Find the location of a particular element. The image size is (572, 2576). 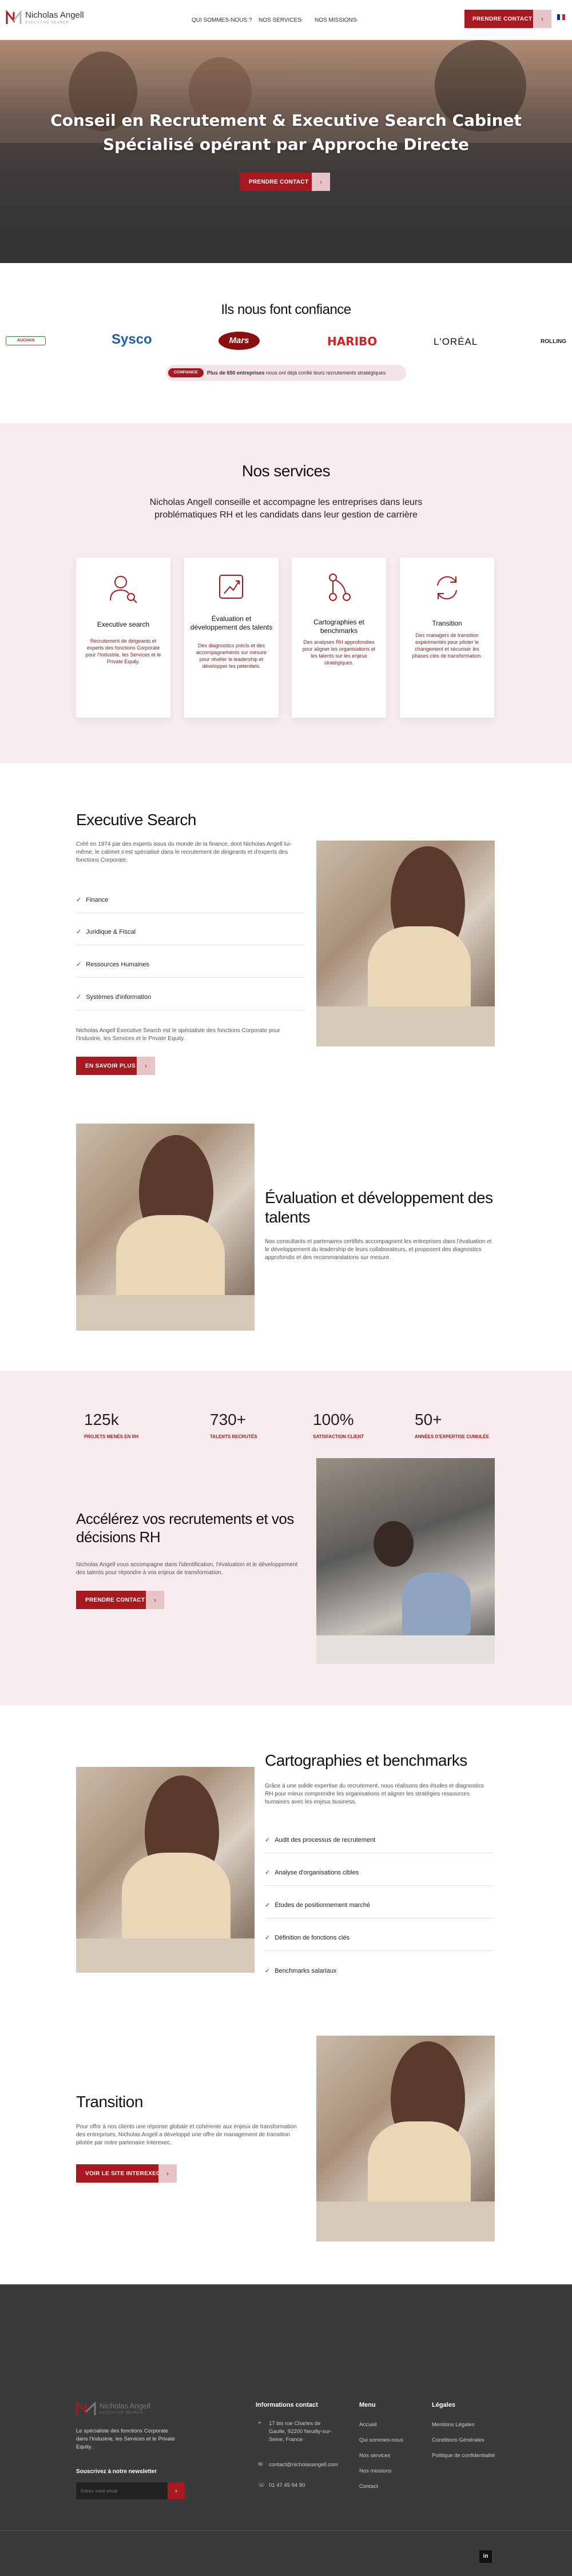

footer-contact-title: Informations contact is located at coordinates (287, 2405).